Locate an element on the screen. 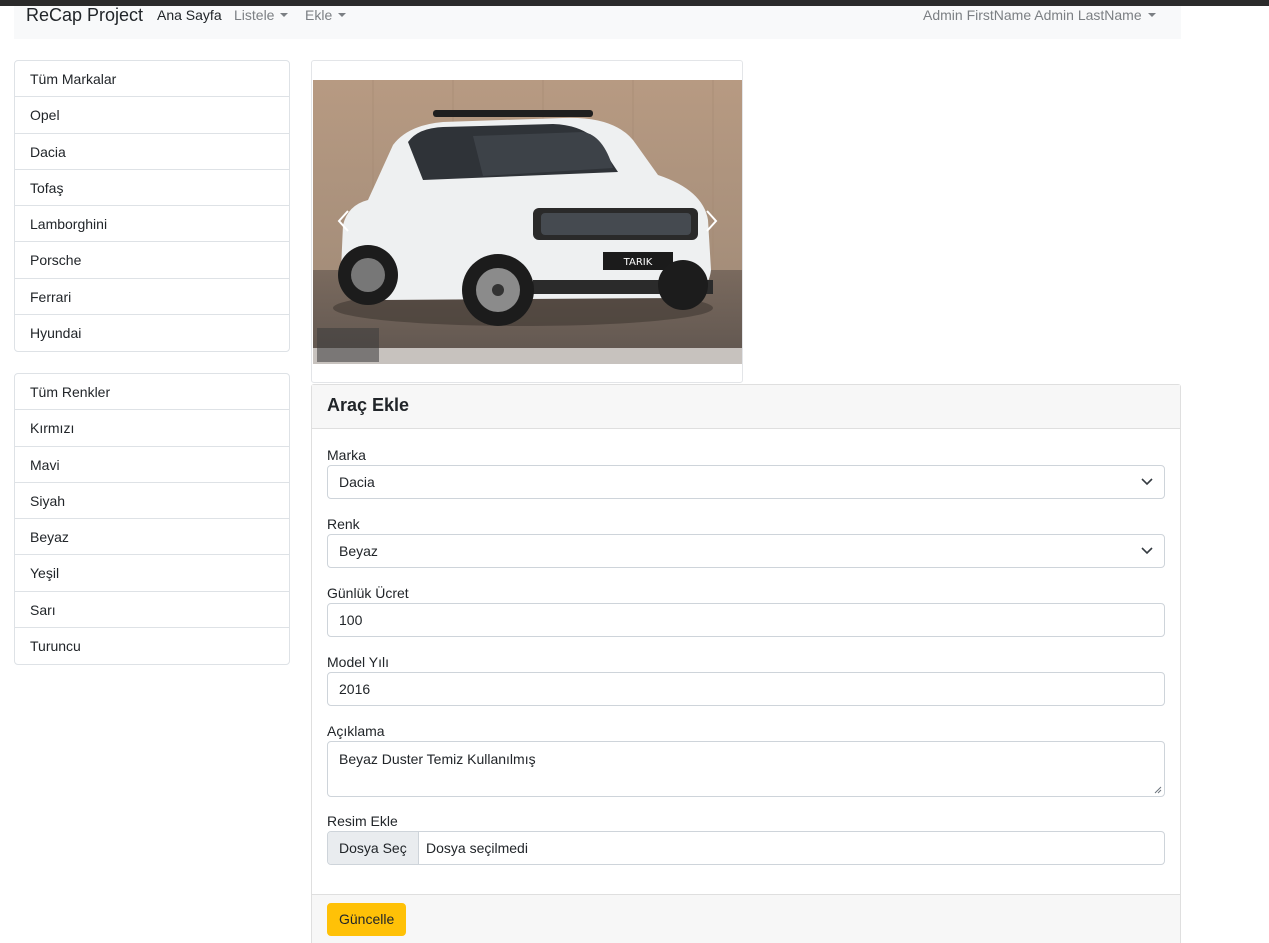 The width and height of the screenshot is (1269, 943). color-select: Beyaz is located at coordinates (746, 551).